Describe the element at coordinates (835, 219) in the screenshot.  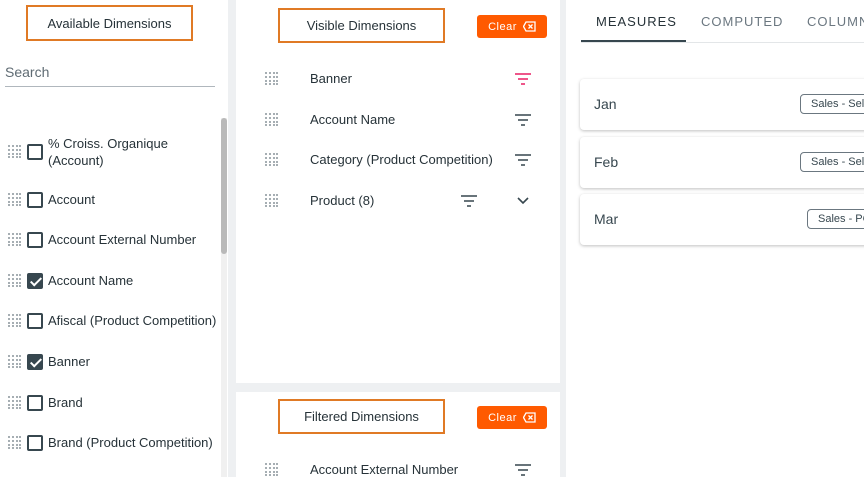
I see `measure-chip: Sales - PC` at that location.